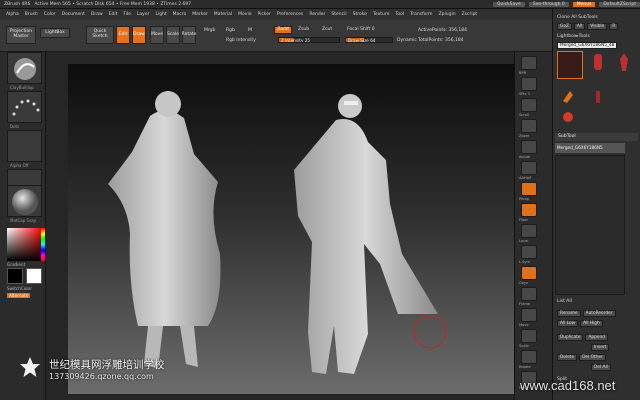 The height and width of the screenshot is (400, 640). I want to click on all-low-button: All Low, so click(568, 323).